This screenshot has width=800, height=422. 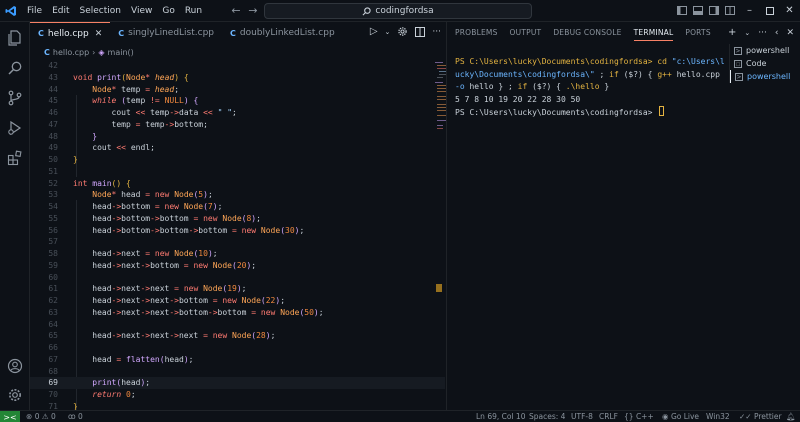 What do you see at coordinates (374, 31) in the screenshot?
I see `run-file-icon: ▷` at bounding box center [374, 31].